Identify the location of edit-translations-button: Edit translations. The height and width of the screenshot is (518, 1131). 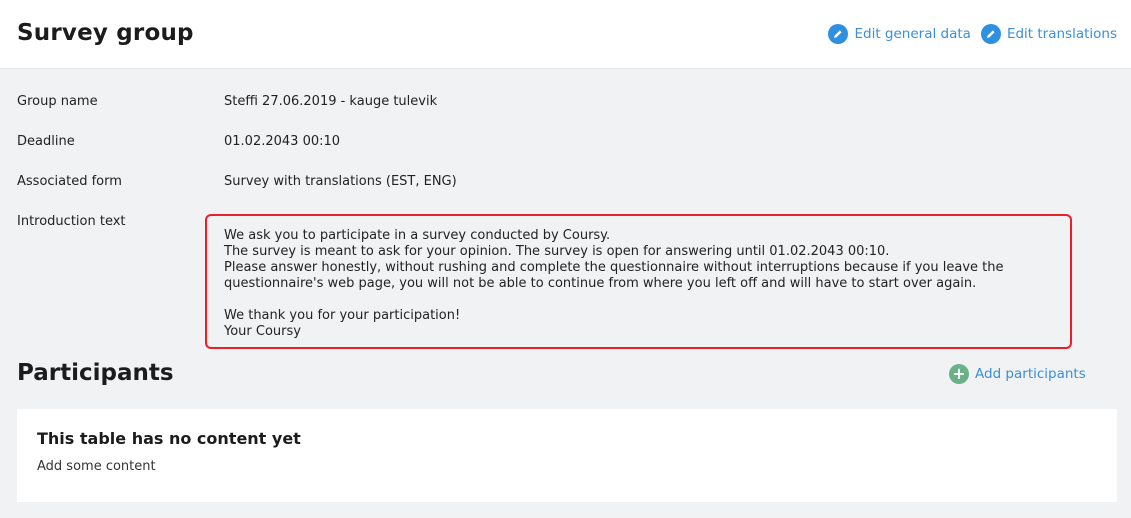
(1048, 34).